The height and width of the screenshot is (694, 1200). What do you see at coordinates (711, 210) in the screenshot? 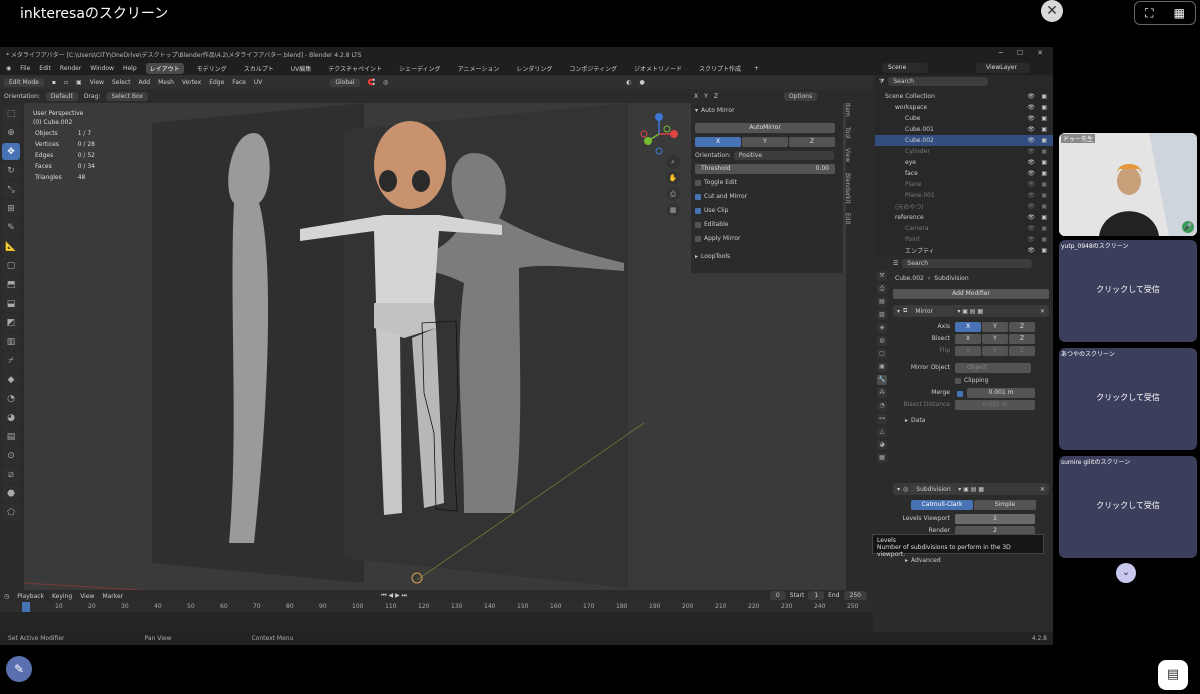
I see `use-clip-checkbox: Use Clip` at bounding box center [711, 210].